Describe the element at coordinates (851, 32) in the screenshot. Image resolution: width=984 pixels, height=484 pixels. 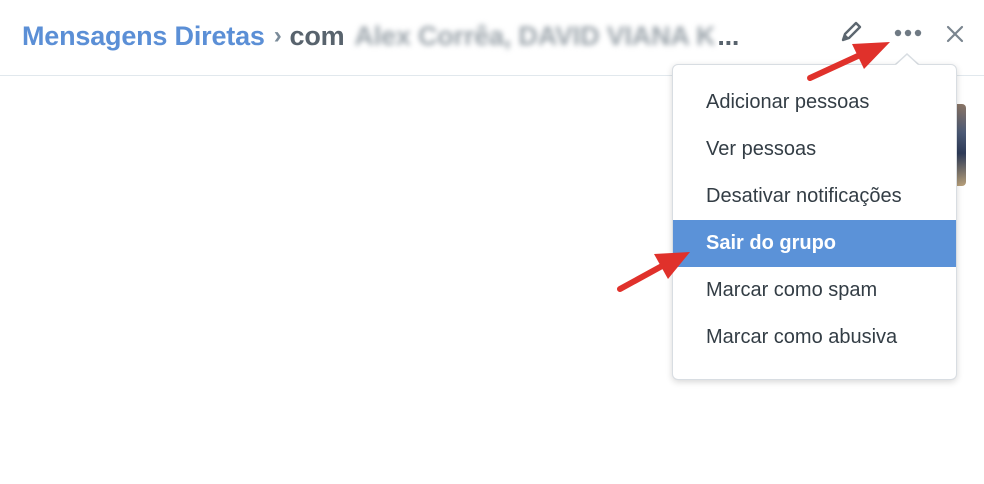
I see `pencil-icon` at that location.